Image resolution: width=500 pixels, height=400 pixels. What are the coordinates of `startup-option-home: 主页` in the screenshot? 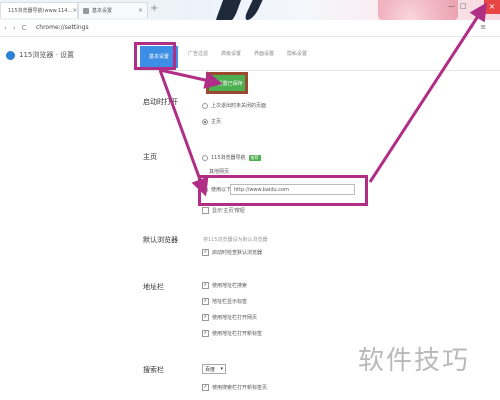 It's located at (211, 121).